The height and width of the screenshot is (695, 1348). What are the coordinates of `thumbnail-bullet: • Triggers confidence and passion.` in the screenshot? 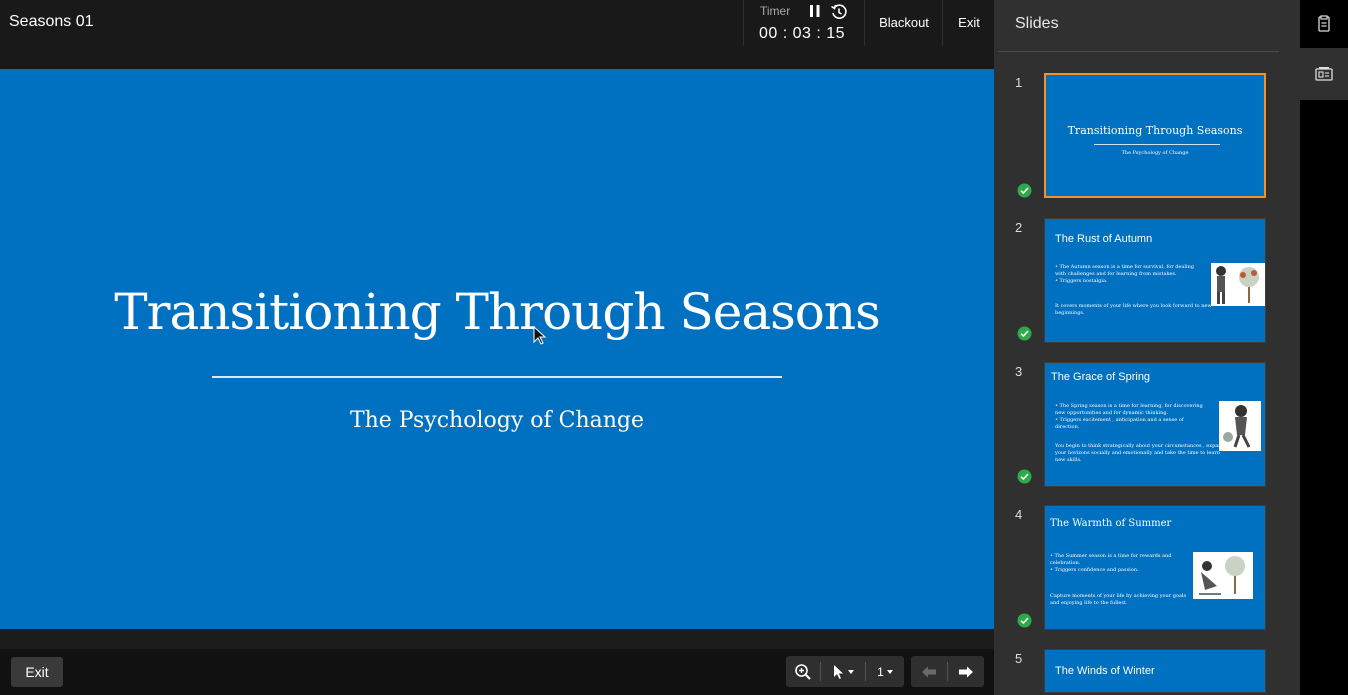 It's located at (1094, 570).